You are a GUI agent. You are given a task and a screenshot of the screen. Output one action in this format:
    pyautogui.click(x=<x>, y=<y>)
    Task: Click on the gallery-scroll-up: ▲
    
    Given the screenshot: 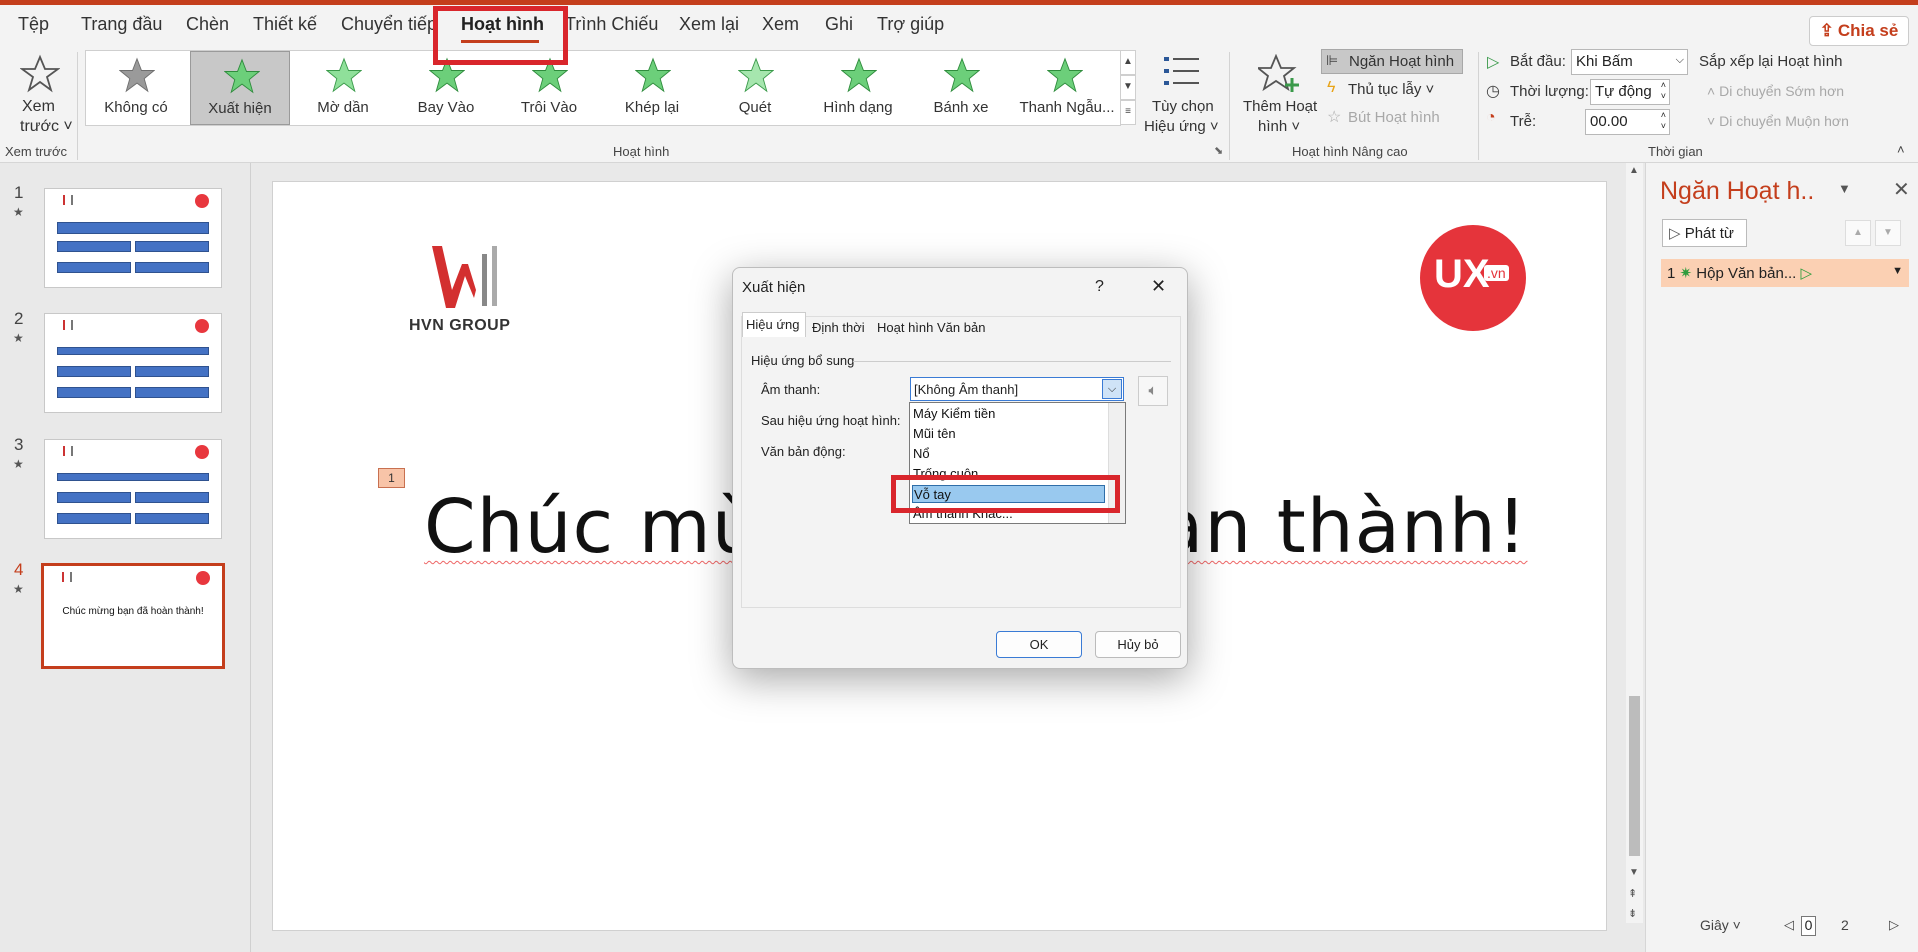 What is the action you would take?
    pyautogui.click(x=1128, y=62)
    